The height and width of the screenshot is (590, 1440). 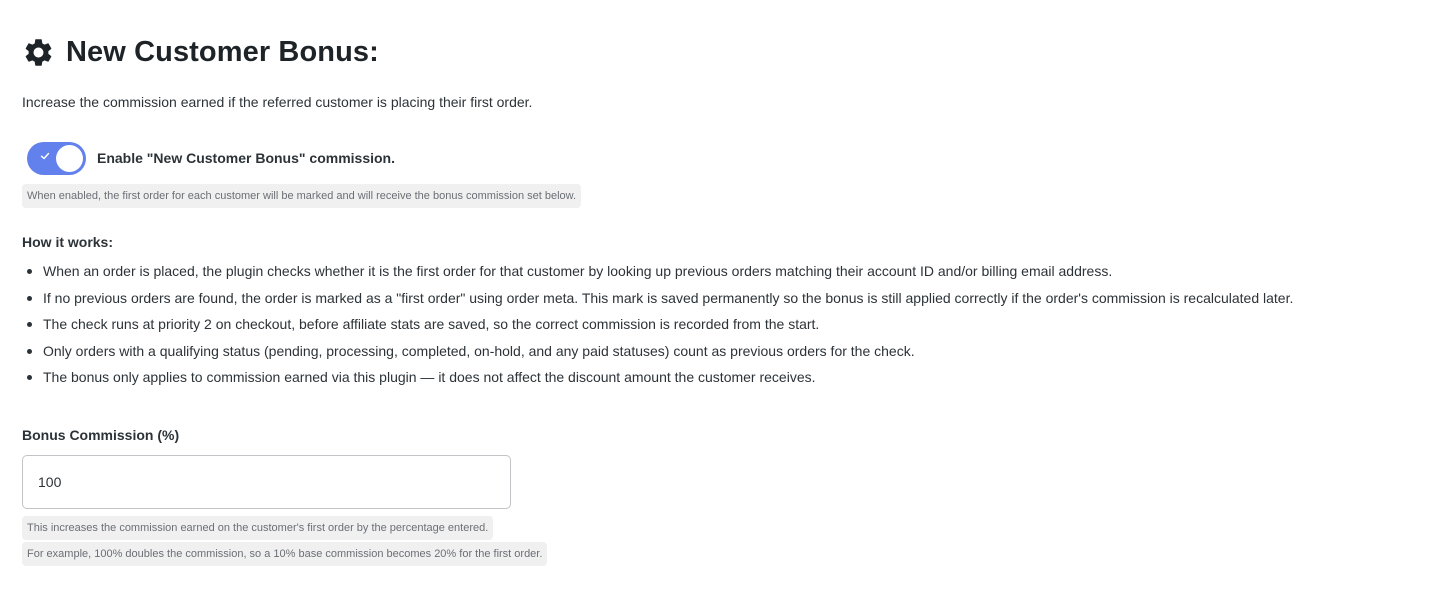 I want to click on section-header: New Customer Bonus:, so click(x=200, y=52).